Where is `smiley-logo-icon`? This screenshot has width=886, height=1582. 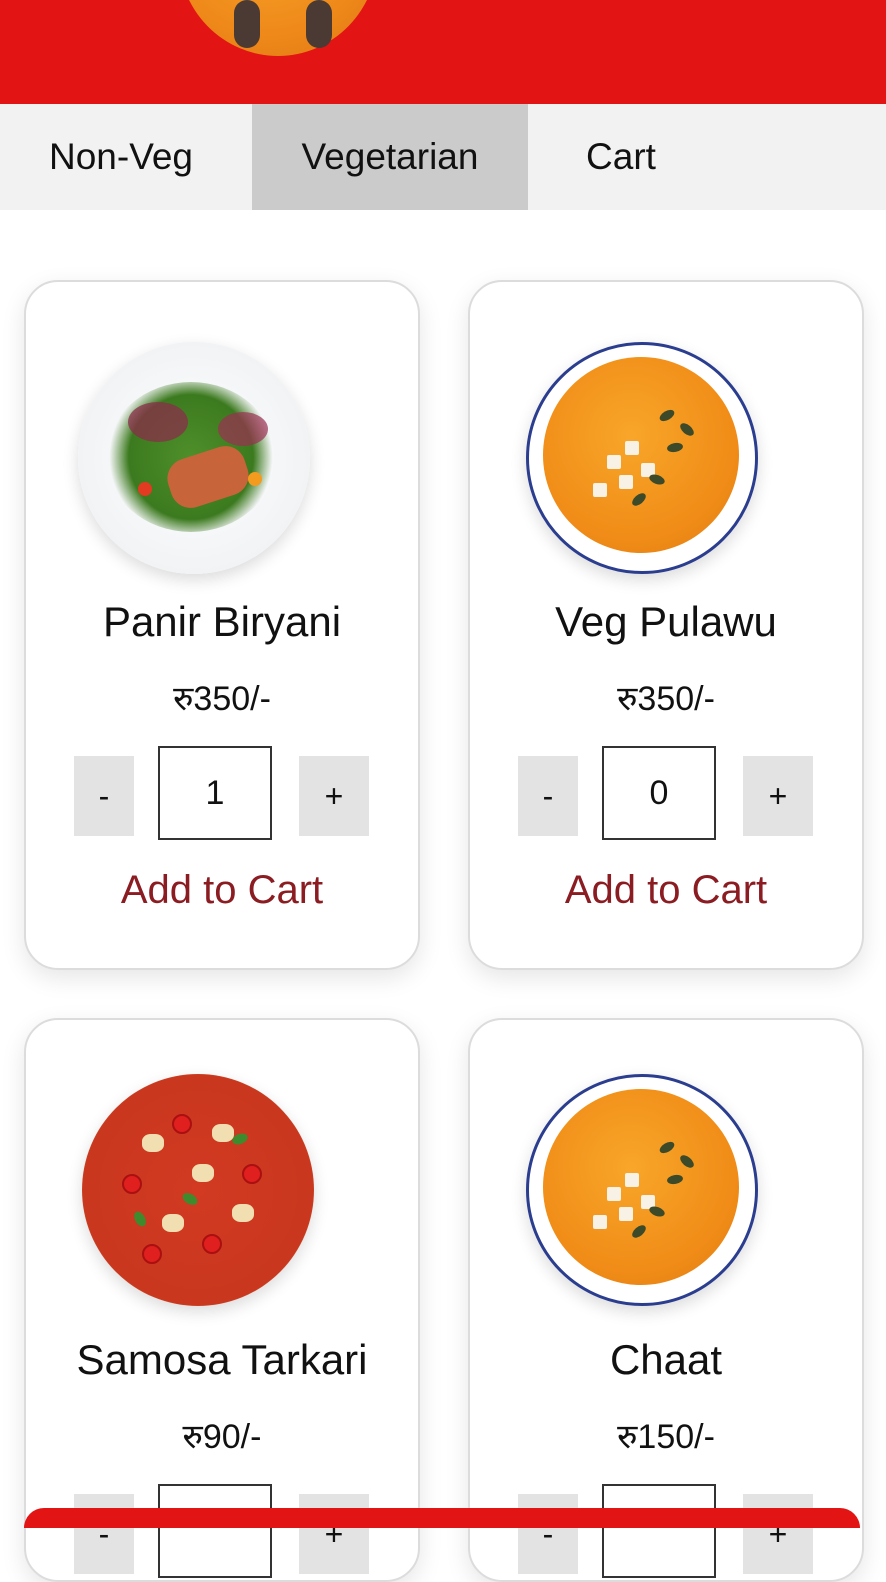 smiley-logo-icon is located at coordinates (278, 28).